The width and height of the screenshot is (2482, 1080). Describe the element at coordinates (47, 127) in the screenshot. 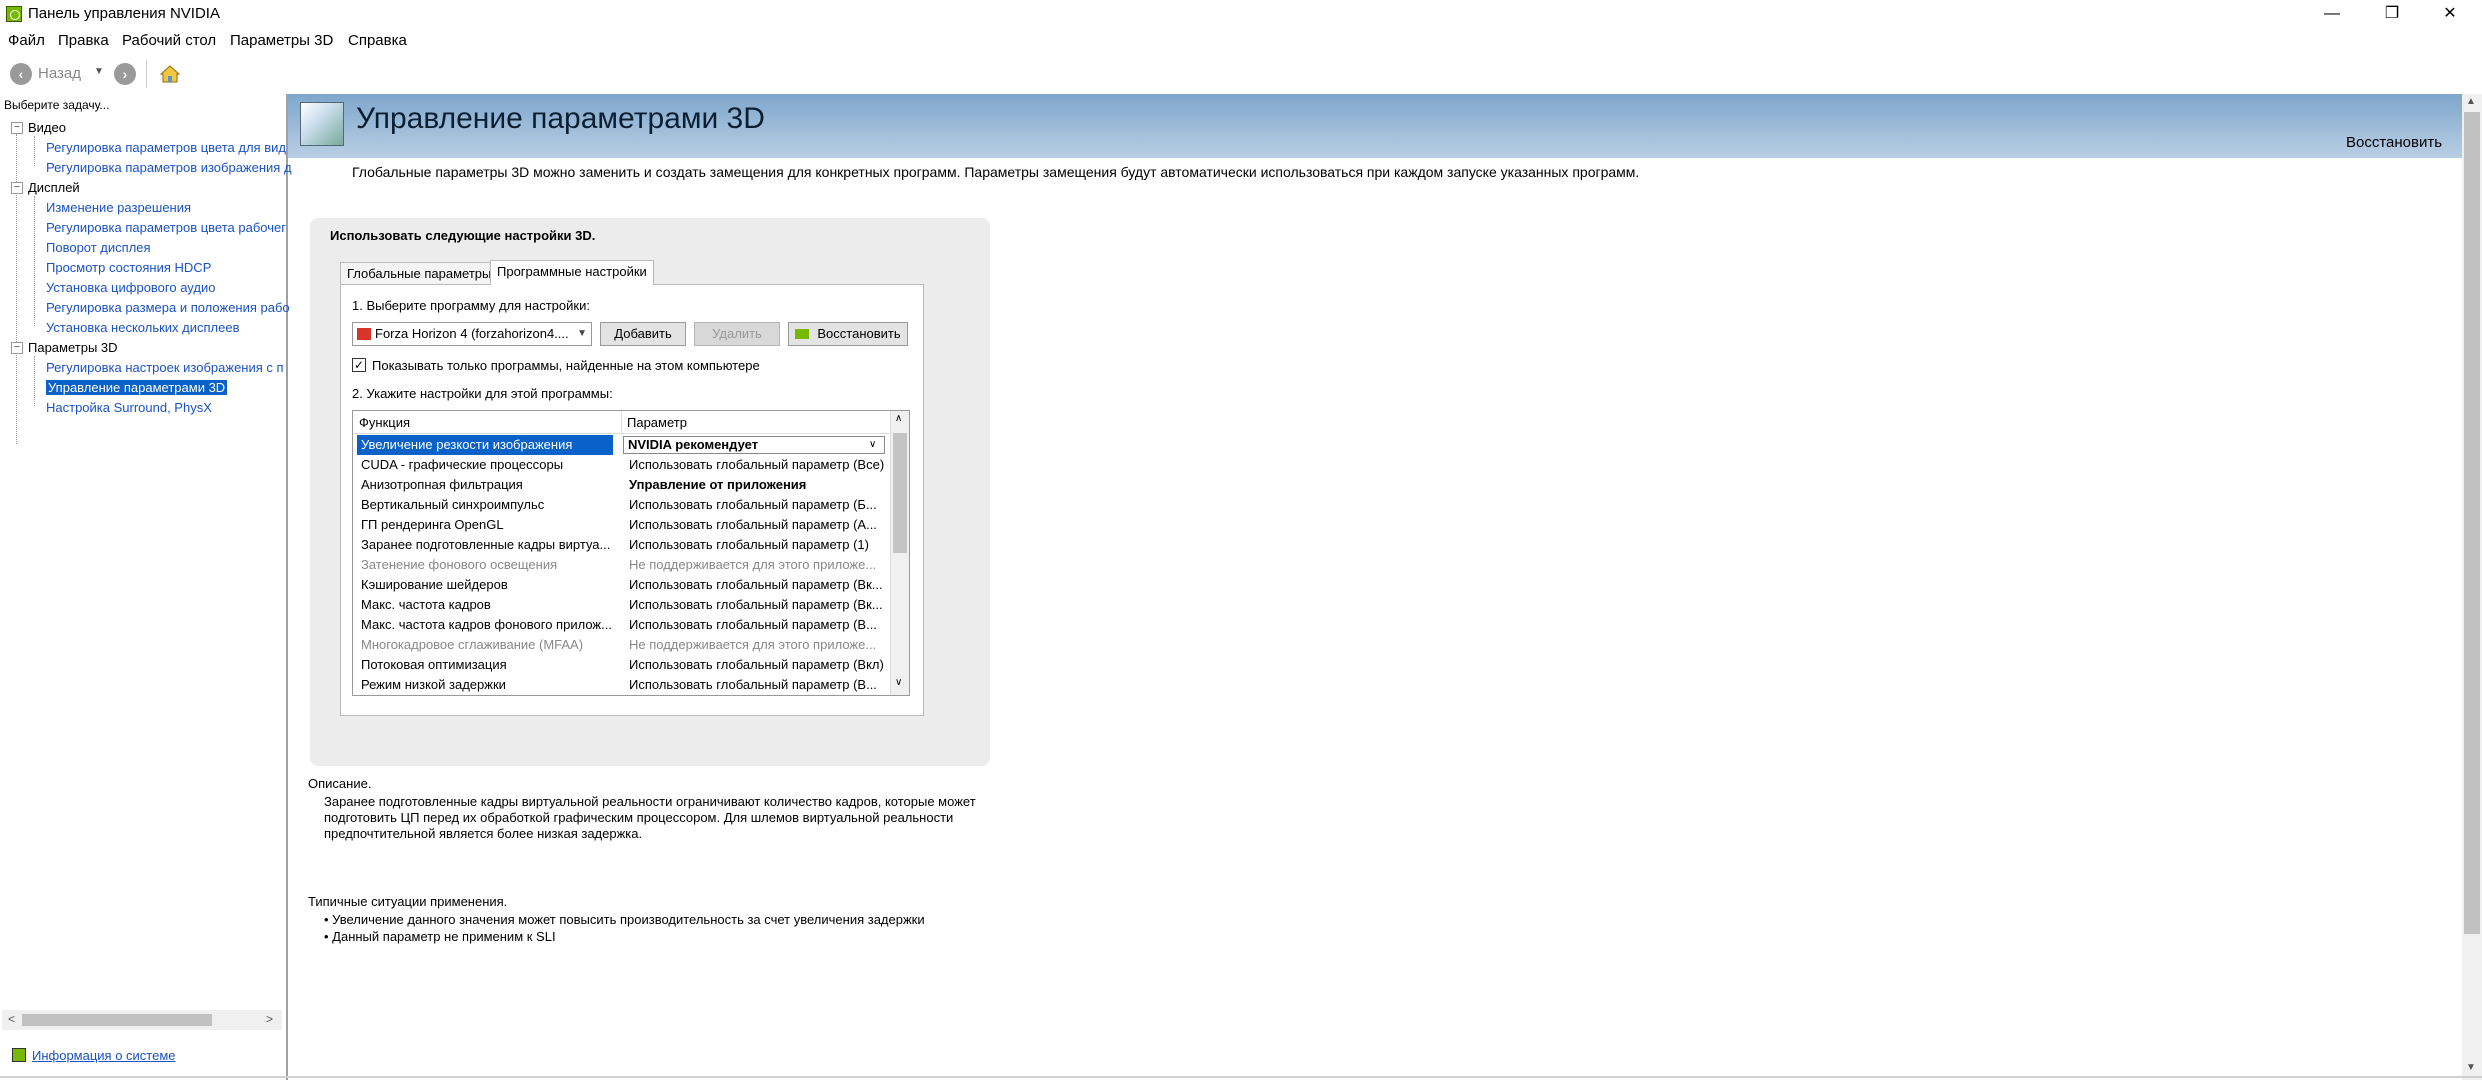

I see `tree-category-video: Видео` at that location.